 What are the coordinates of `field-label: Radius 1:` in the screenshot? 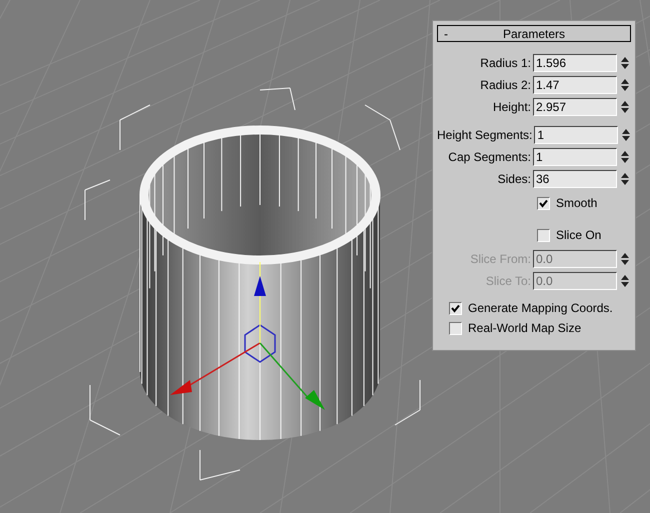 It's located at (505, 63).